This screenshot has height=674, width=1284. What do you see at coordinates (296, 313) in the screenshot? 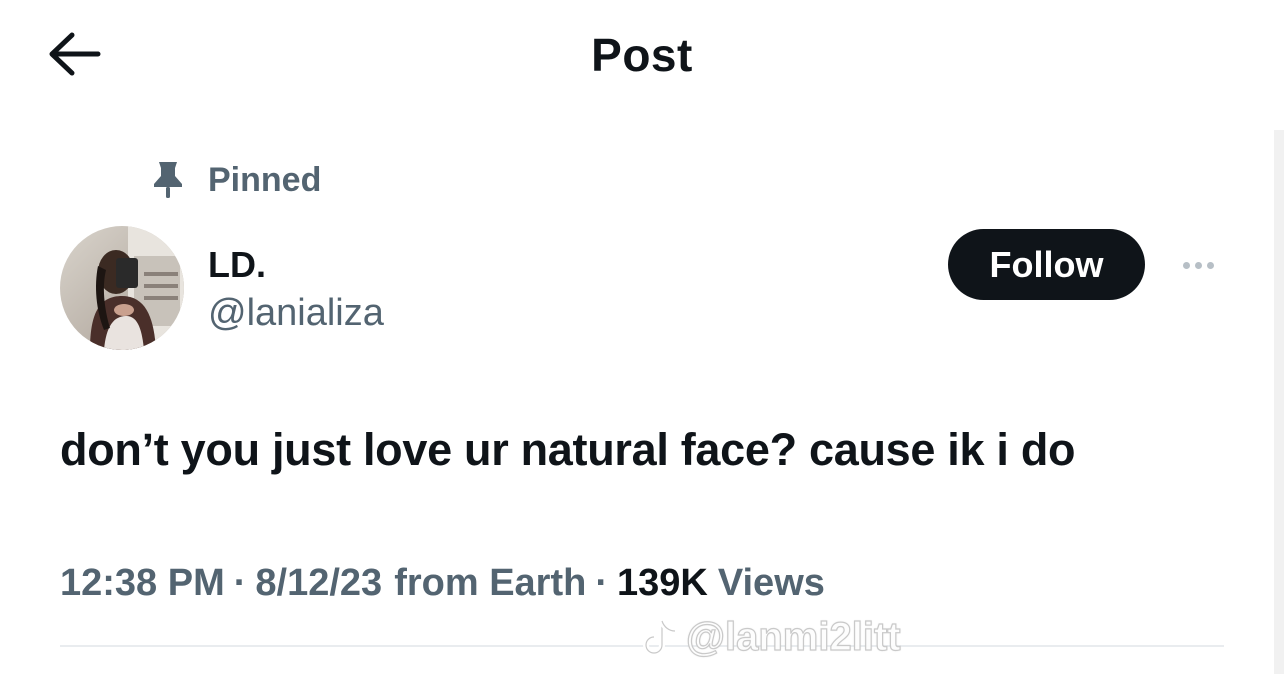
I see `author-handle: @lanializa` at bounding box center [296, 313].